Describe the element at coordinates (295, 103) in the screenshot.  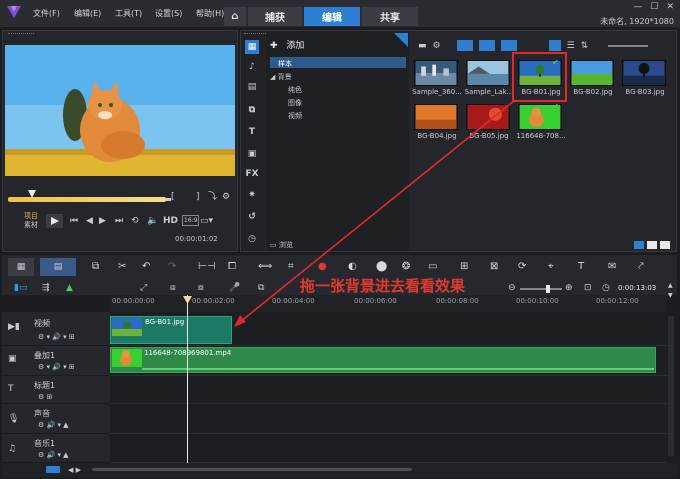
I see `tree-item-image: 图像` at that location.